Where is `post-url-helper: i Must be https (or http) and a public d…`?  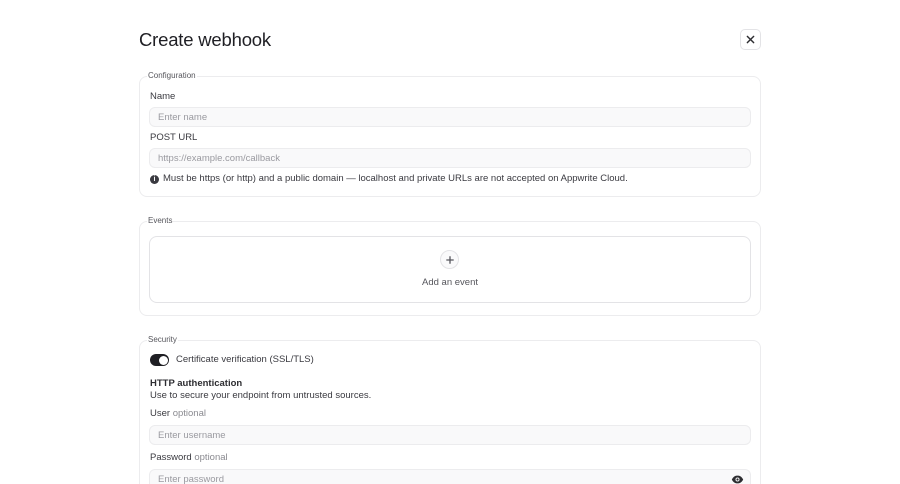
post-url-helper: i Must be https (or http) and a public d… is located at coordinates (389, 179).